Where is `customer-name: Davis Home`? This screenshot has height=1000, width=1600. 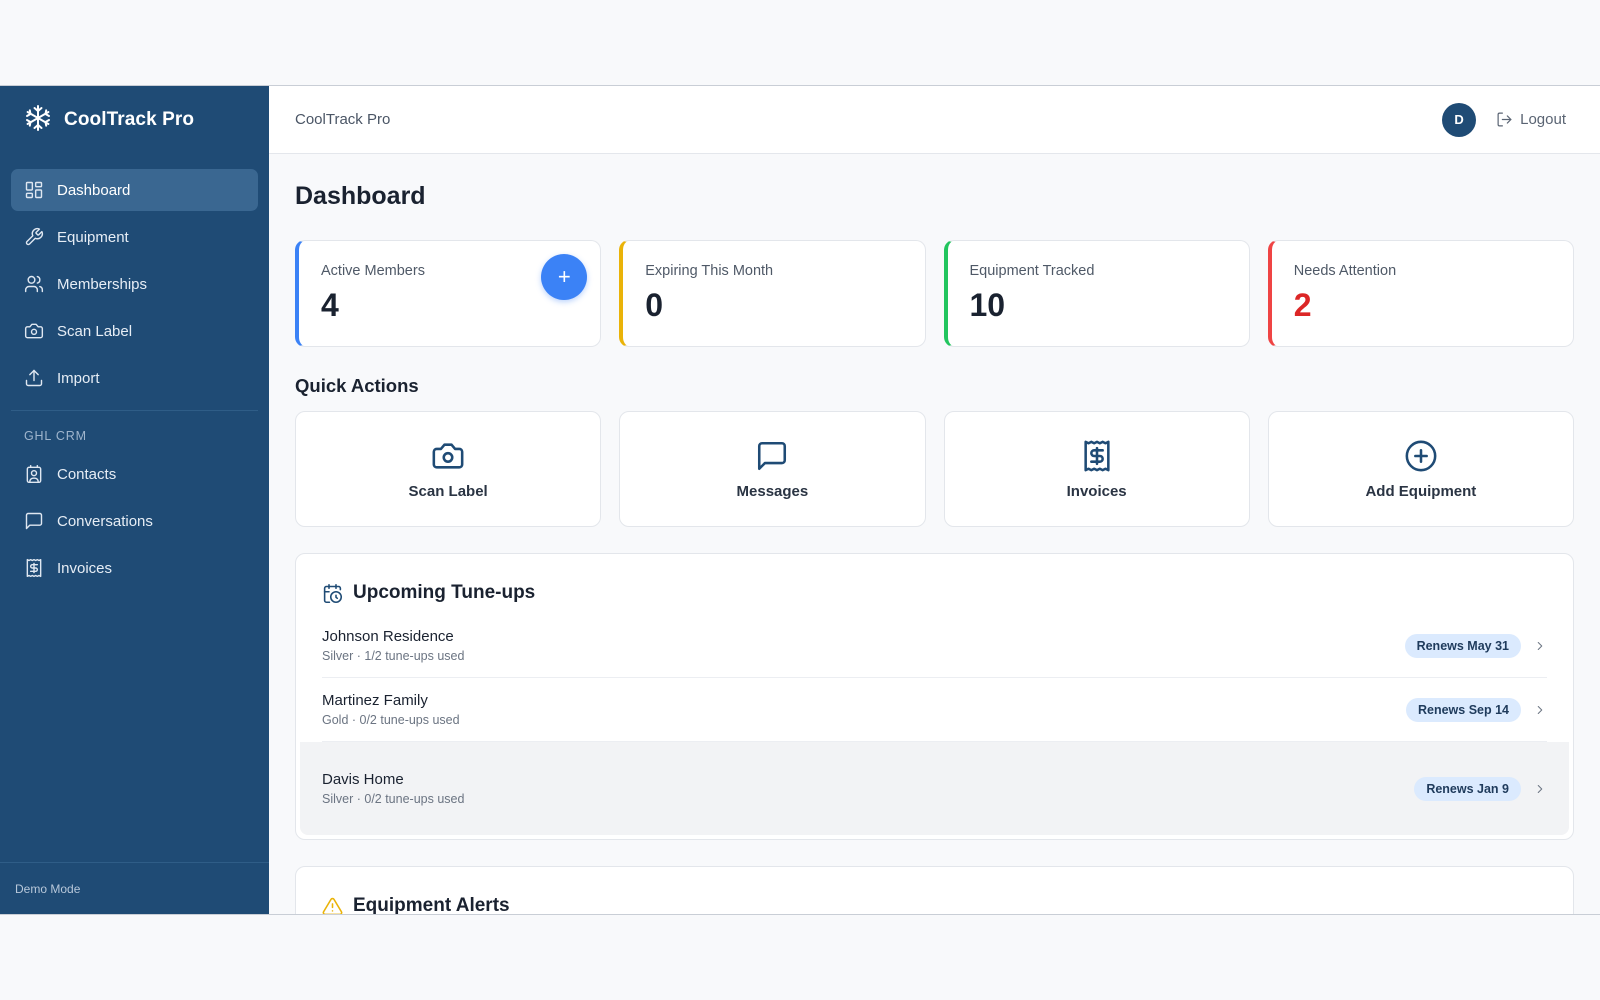 customer-name: Davis Home is located at coordinates (363, 779).